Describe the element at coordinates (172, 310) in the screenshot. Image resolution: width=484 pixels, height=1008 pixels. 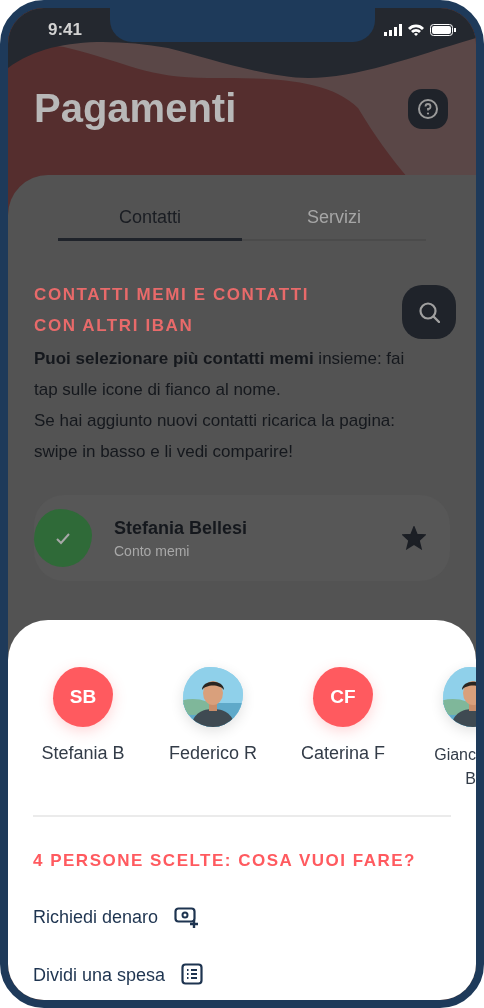
I see `section-heading: CONTATTI MEMI E CONTATTI CON ALTRI IBAN` at that location.